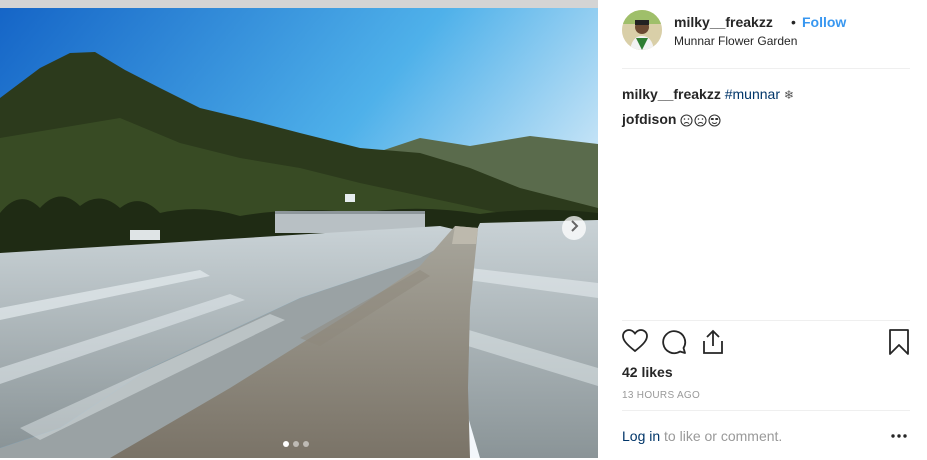 This screenshot has height=460, width=927. I want to click on carousel-indicator, so click(296, 444).